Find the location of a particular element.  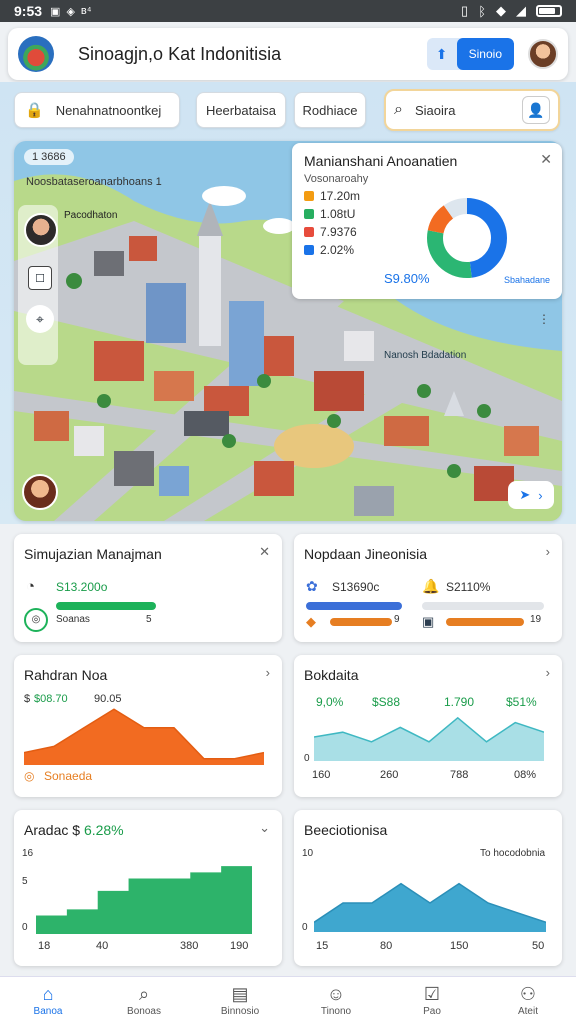

share-chip: ⬆ Sinoio is located at coordinates (470, 54).